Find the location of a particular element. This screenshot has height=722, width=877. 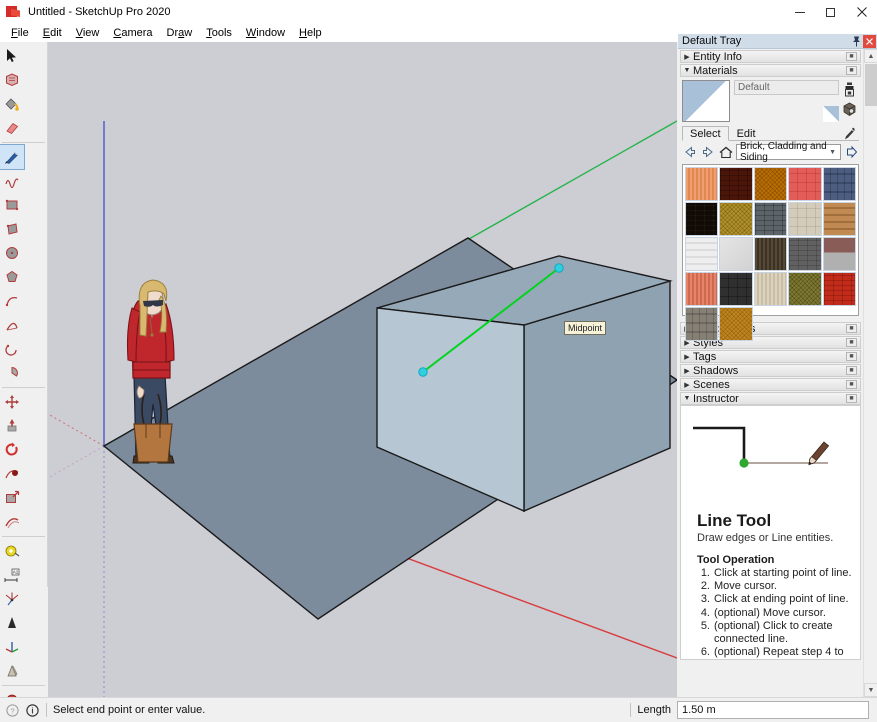

scroll-down-icon: ▼ is located at coordinates (870, 690).